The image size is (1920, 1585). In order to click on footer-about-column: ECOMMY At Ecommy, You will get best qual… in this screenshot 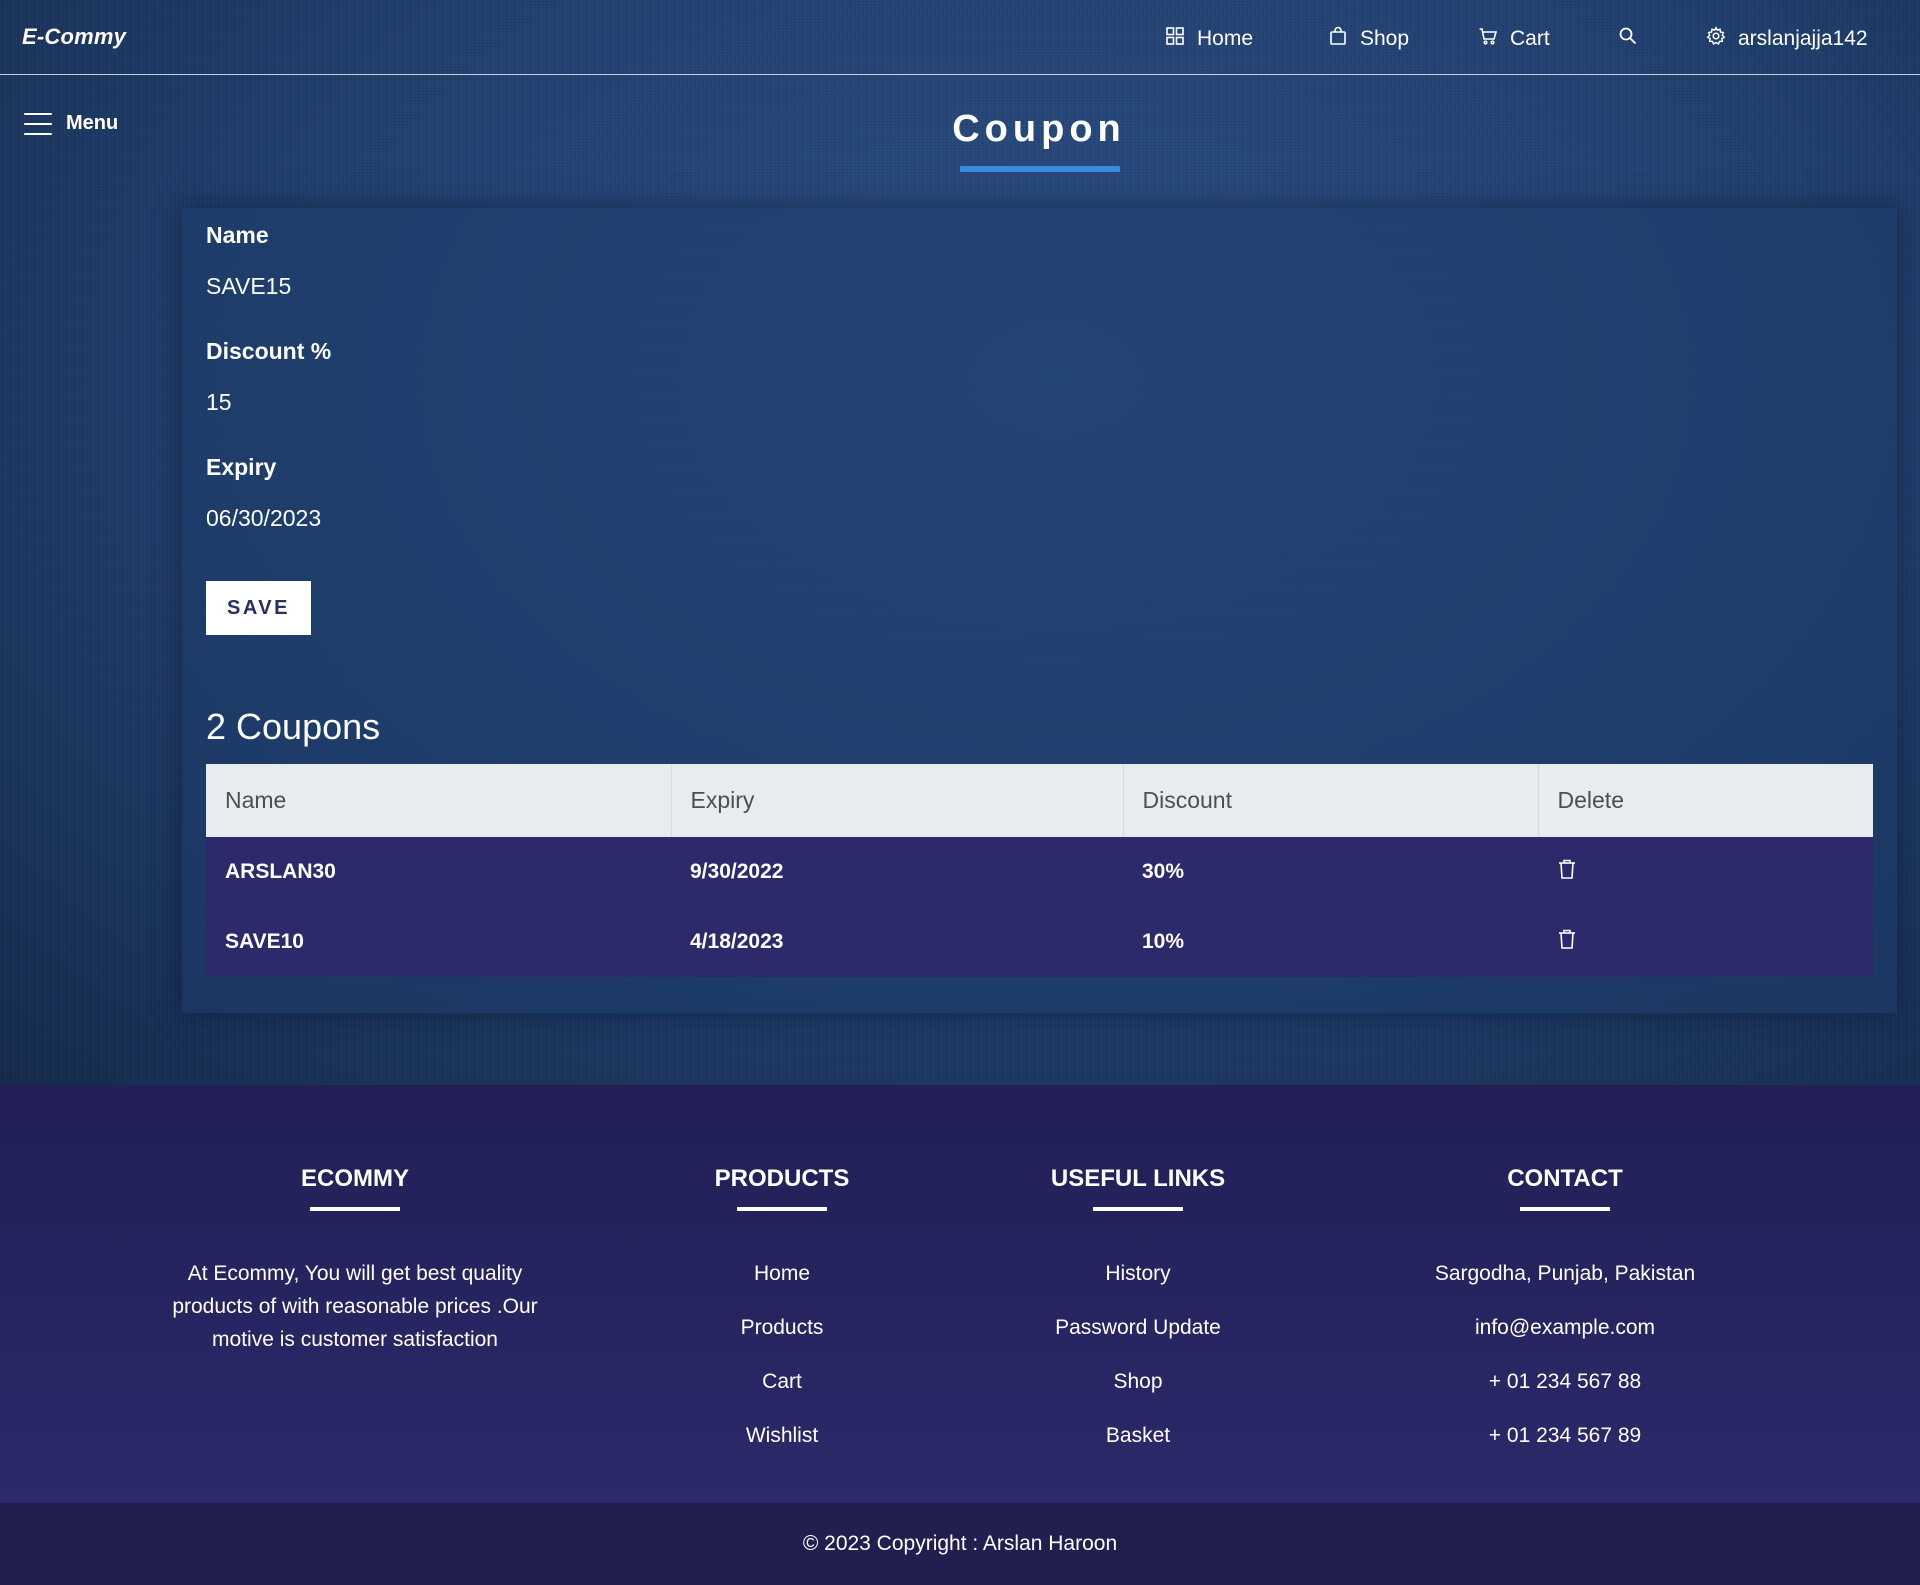, I will do `click(355, 1260)`.